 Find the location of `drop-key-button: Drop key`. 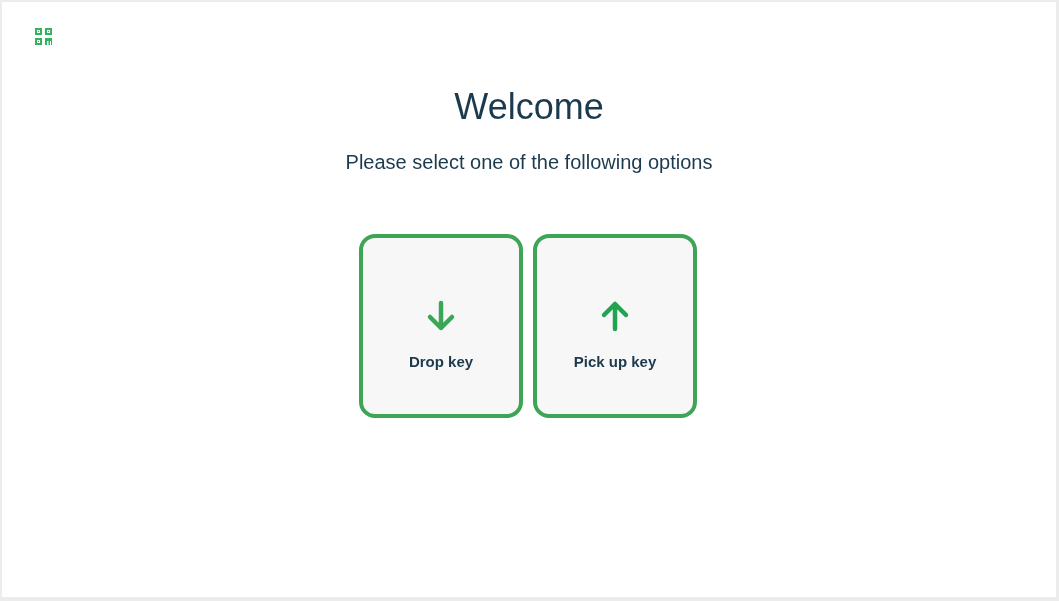

drop-key-button: Drop key is located at coordinates (441, 326).